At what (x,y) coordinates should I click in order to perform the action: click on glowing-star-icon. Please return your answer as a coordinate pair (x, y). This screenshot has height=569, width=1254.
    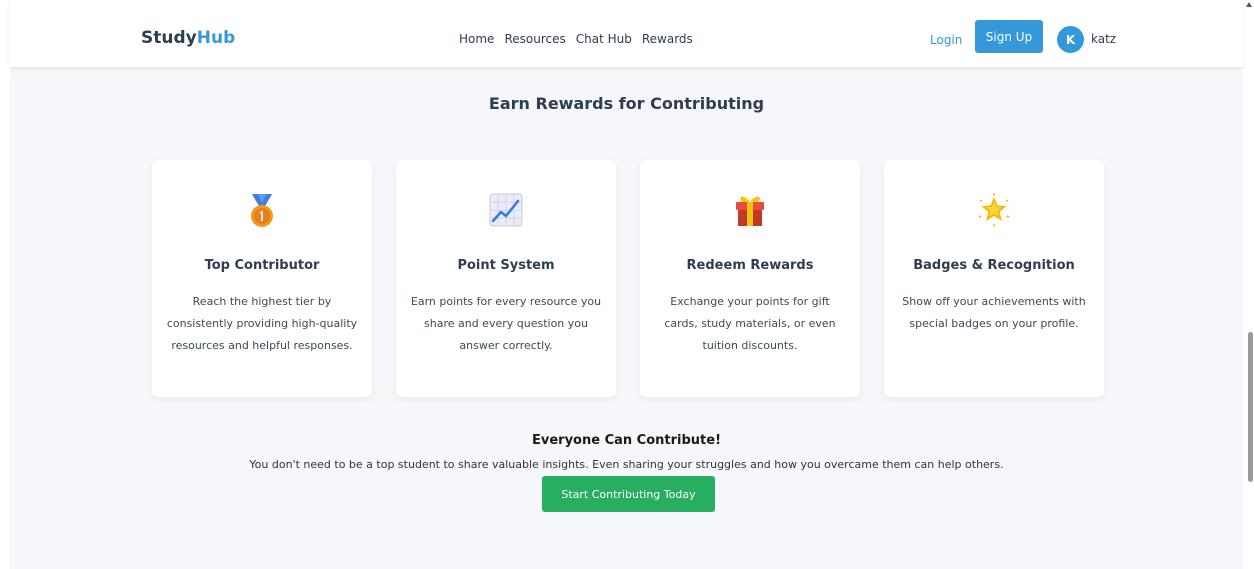
    Looking at the image, I should click on (994, 211).